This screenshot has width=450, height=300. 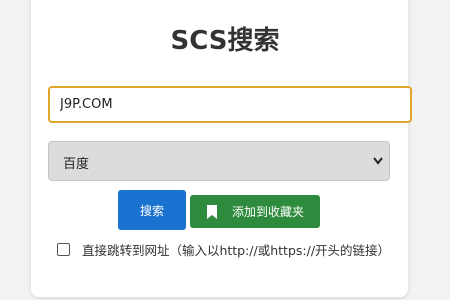 What do you see at coordinates (219, 161) in the screenshot?
I see `search-engine-select: 百度` at bounding box center [219, 161].